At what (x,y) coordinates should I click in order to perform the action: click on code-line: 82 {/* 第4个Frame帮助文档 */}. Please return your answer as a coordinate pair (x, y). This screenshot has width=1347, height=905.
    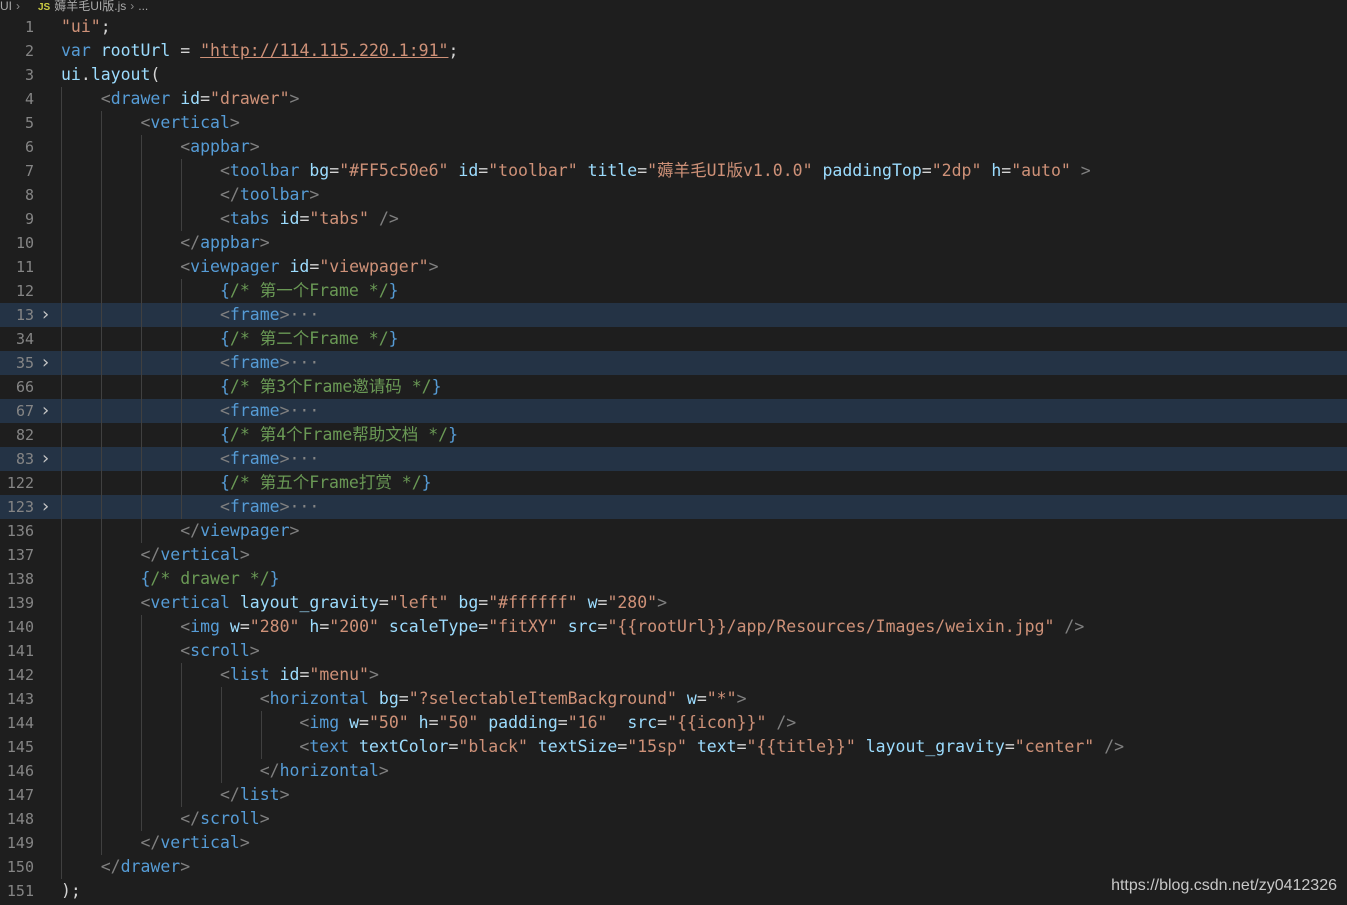
    Looking at the image, I should click on (673, 435).